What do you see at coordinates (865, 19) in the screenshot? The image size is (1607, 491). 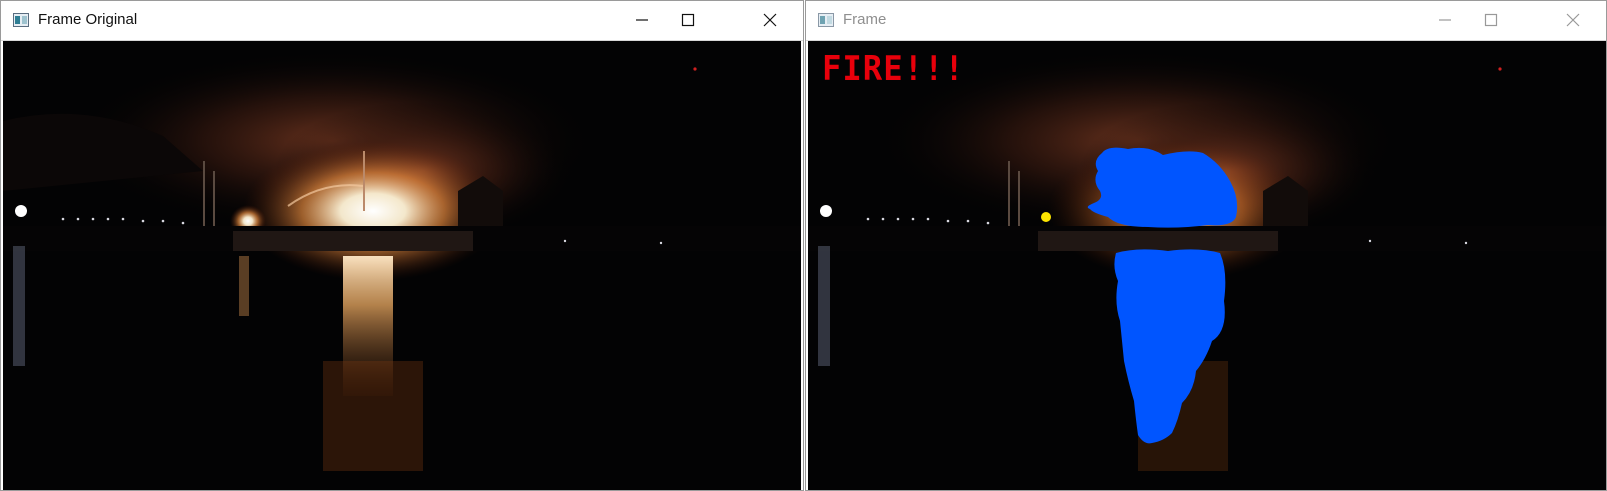 I see `window-title: Frame` at bounding box center [865, 19].